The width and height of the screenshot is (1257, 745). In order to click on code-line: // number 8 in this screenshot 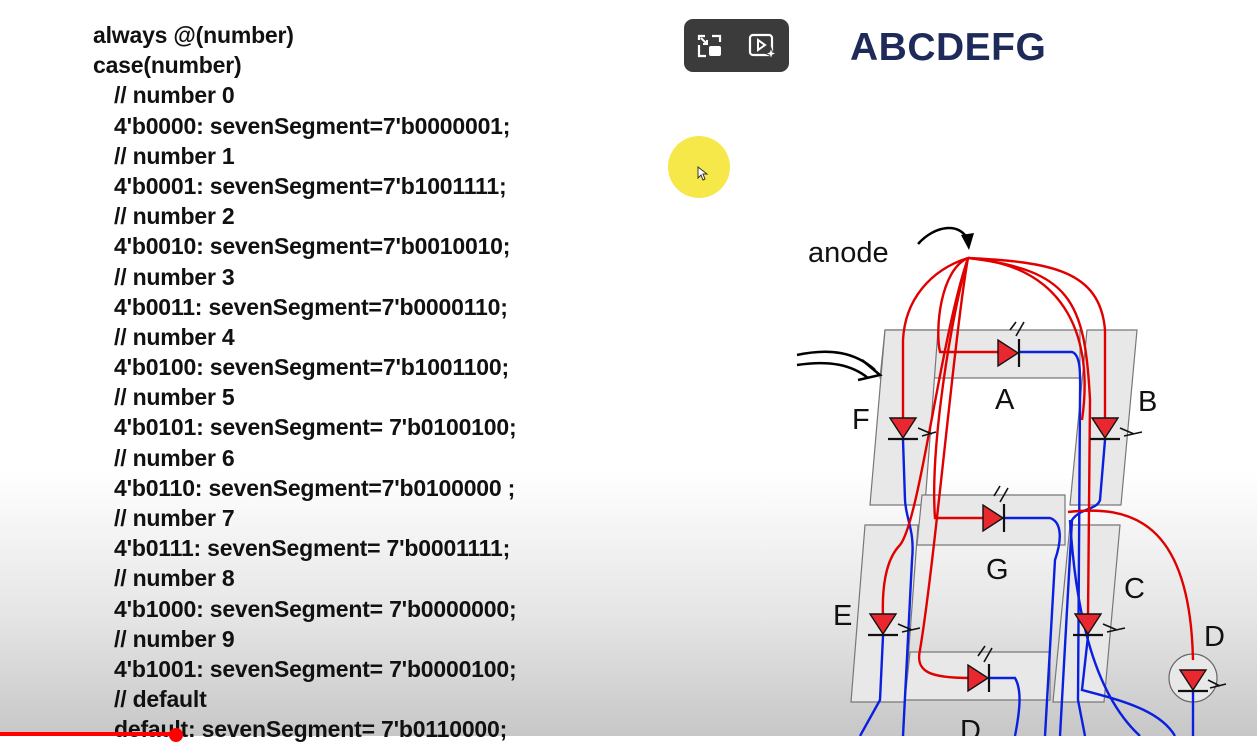, I will do `click(174, 578)`.